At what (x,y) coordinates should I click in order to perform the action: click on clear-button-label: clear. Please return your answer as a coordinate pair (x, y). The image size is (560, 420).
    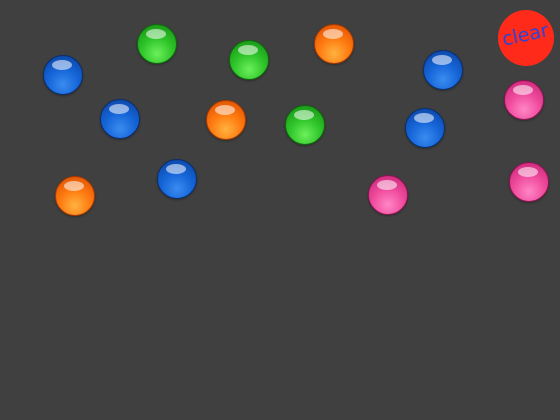
    Looking at the image, I should click on (525, 35).